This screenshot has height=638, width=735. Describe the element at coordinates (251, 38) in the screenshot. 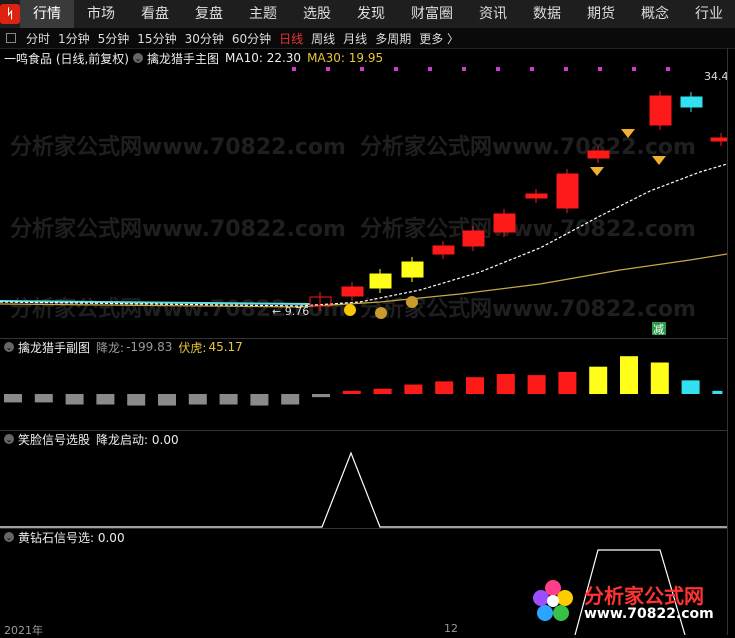

I see `period-5: 60分钟` at that location.